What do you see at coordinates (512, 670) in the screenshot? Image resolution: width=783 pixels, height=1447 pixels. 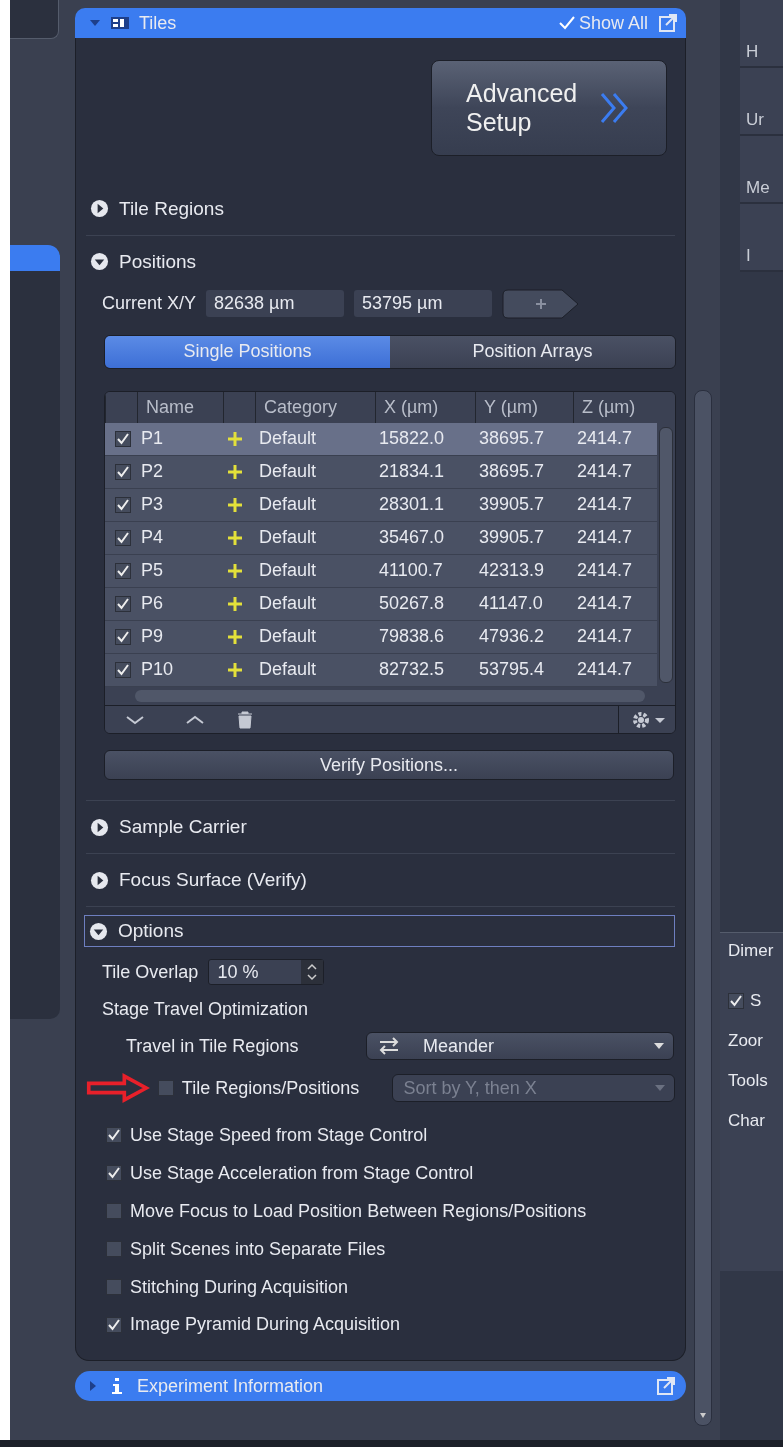 I see `table-cell-text: 53795.4` at bounding box center [512, 670].